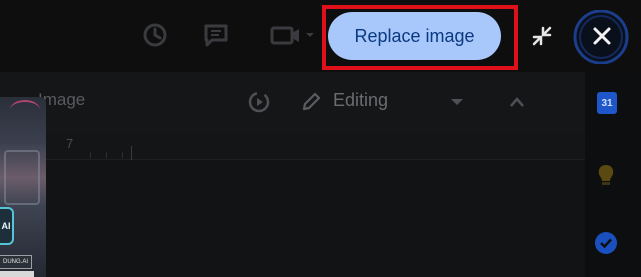 Image resolution: width=641 pixels, height=277 pixels. Describe the element at coordinates (517, 102) in the screenshot. I see `chevron-up-icon` at that location.